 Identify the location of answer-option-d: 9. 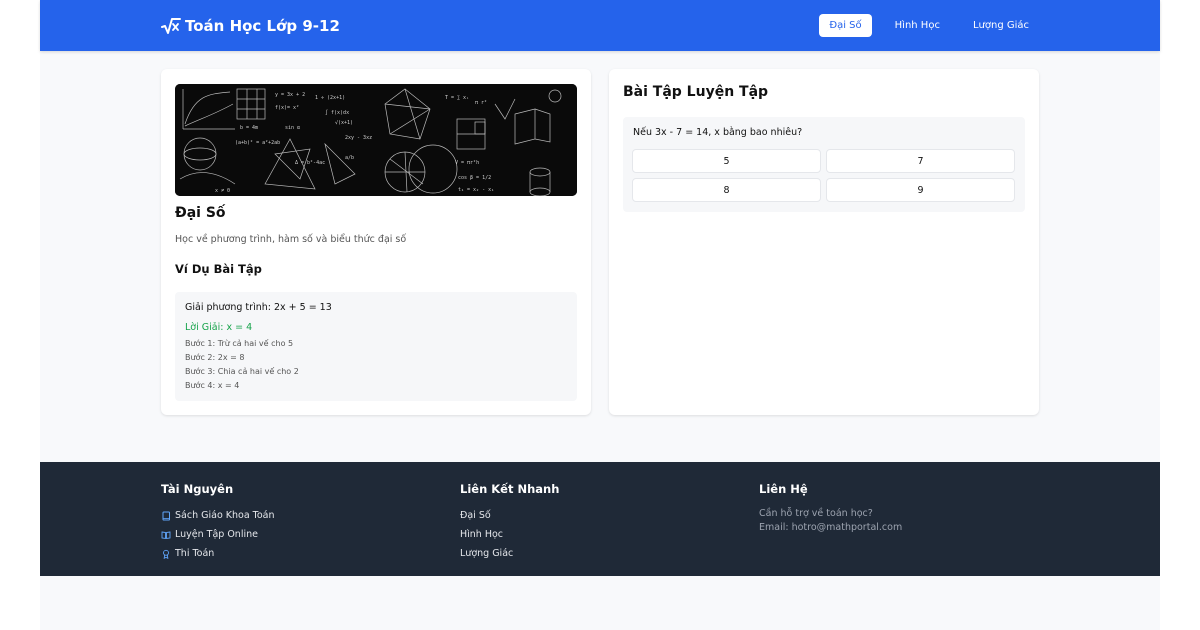
(920, 190).